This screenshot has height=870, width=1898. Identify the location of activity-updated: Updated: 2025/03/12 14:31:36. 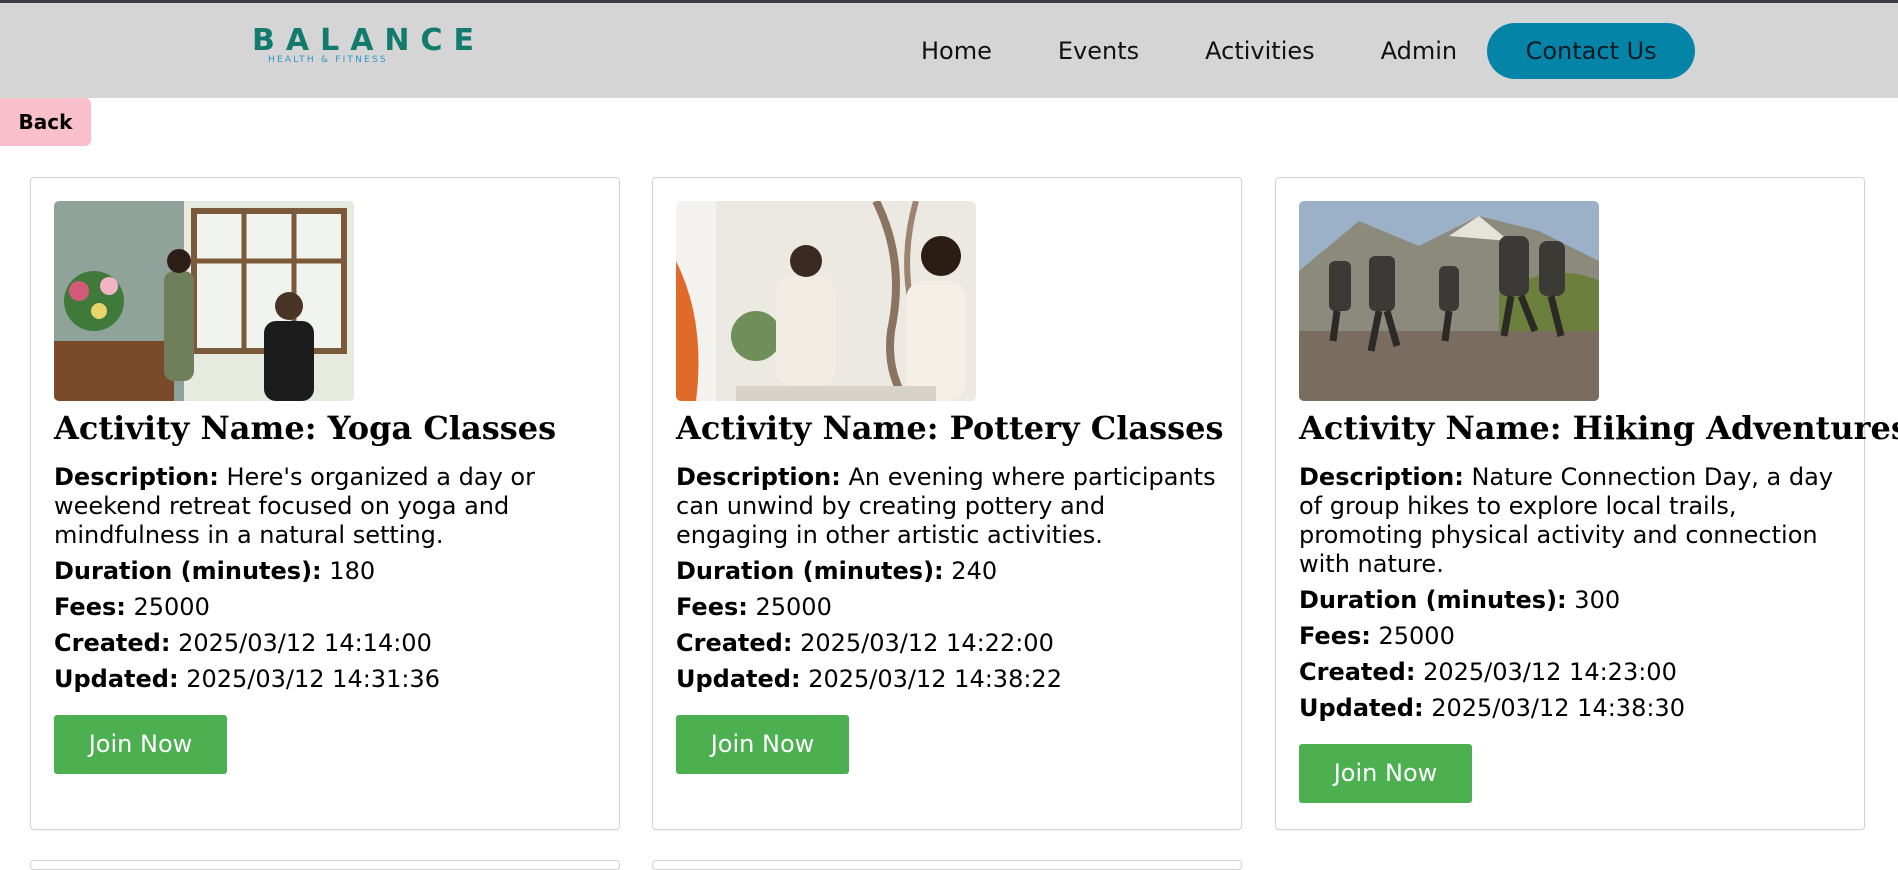
(247, 679).